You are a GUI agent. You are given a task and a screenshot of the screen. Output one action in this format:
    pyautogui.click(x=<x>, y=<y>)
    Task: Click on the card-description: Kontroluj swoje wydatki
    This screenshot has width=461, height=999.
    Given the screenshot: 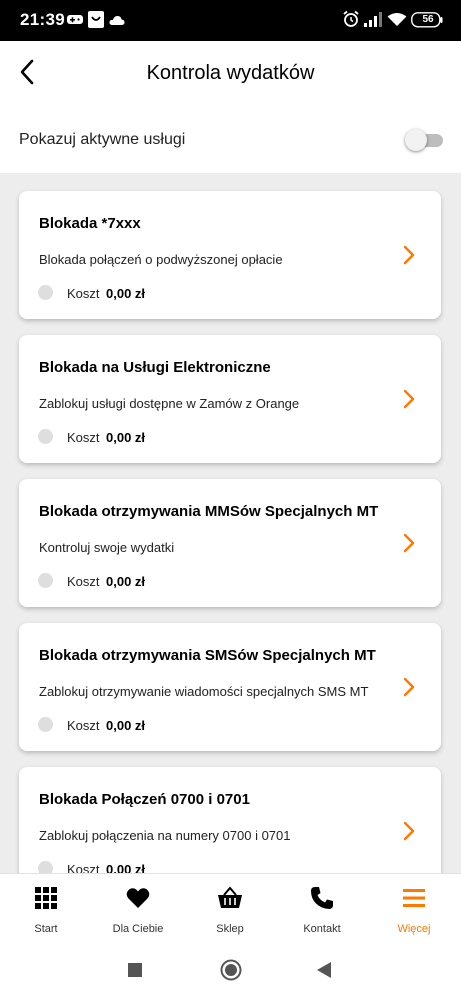 What is the action you would take?
    pyautogui.click(x=107, y=547)
    